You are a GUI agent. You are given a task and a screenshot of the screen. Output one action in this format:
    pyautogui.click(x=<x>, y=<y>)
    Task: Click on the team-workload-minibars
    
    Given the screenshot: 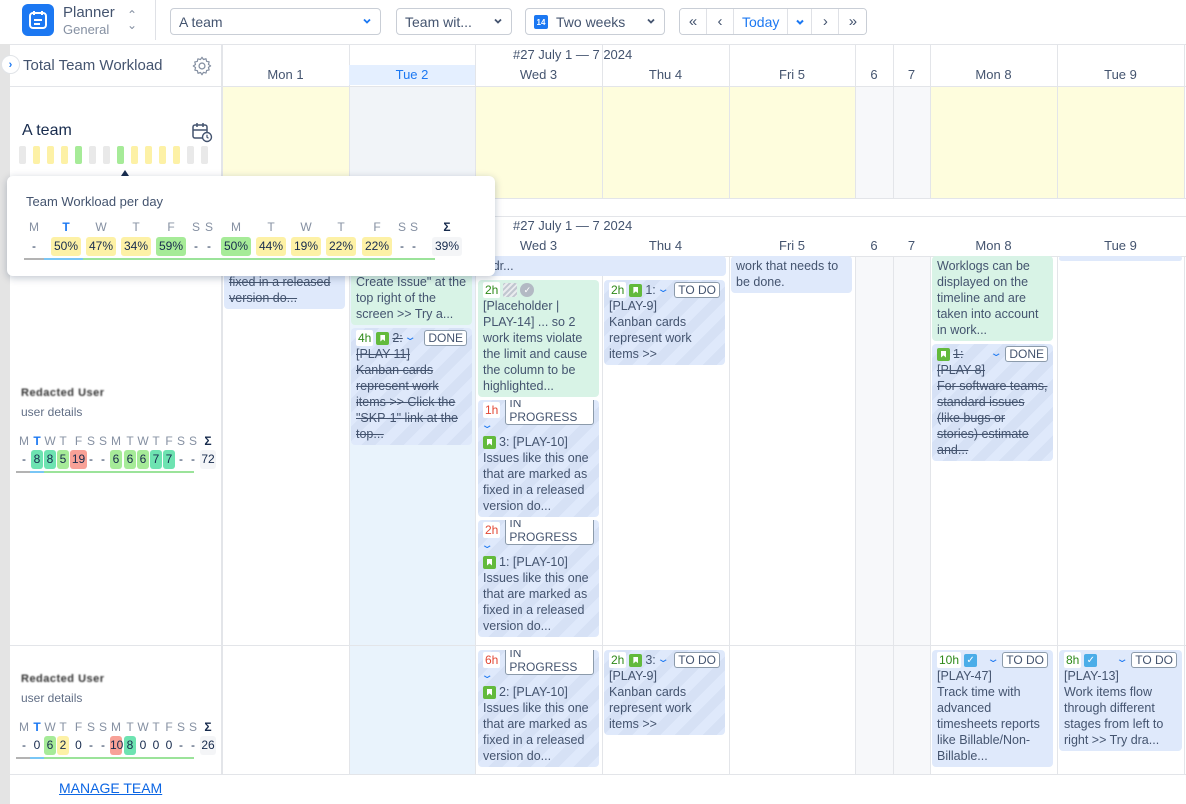 What is the action you would take?
    pyautogui.click(x=113, y=155)
    